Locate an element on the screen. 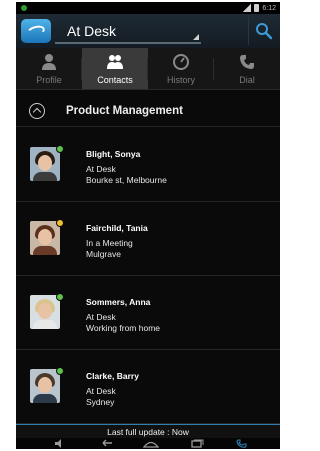 The height and width of the screenshot is (451, 320). update-status-bar: Last full update : Now is located at coordinates (148, 431).